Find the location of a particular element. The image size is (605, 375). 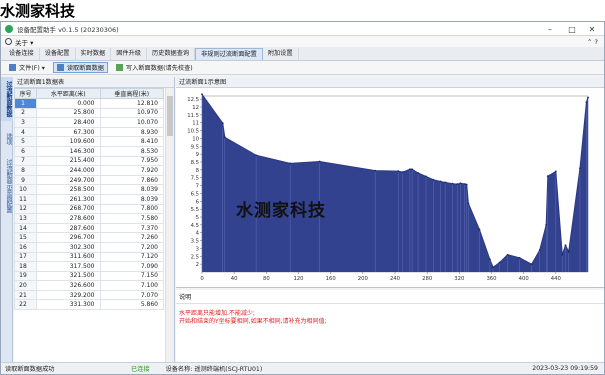

row-index-cell: 9 is located at coordinates (25, 180).